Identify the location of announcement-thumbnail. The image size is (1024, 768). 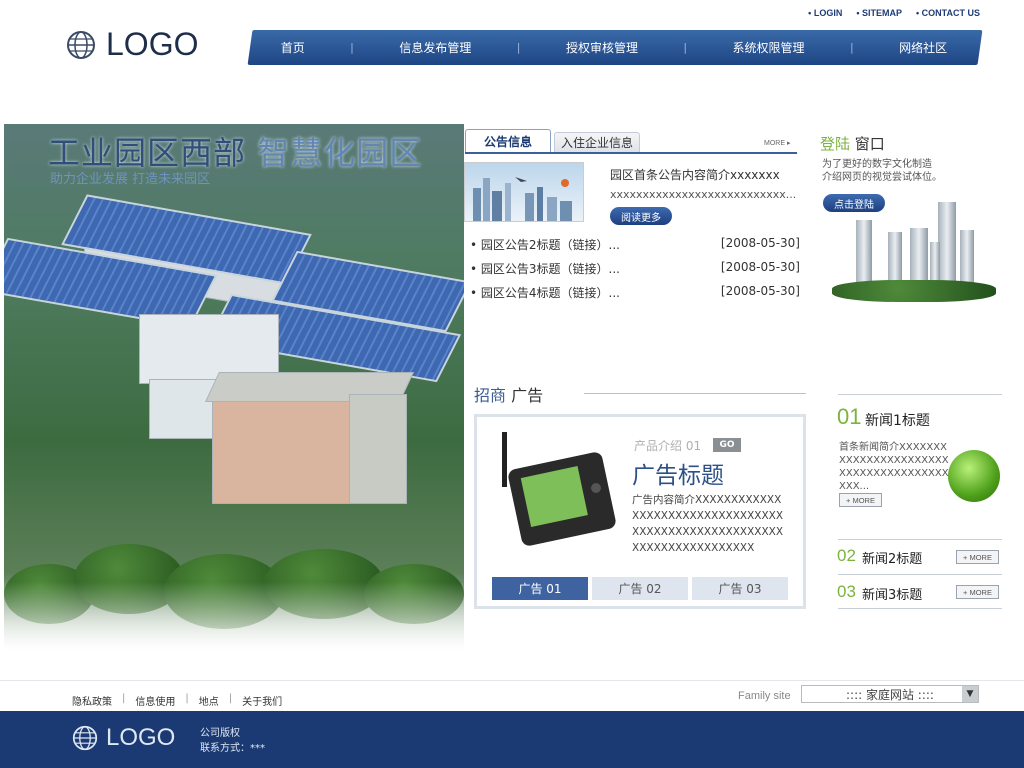
(524, 192).